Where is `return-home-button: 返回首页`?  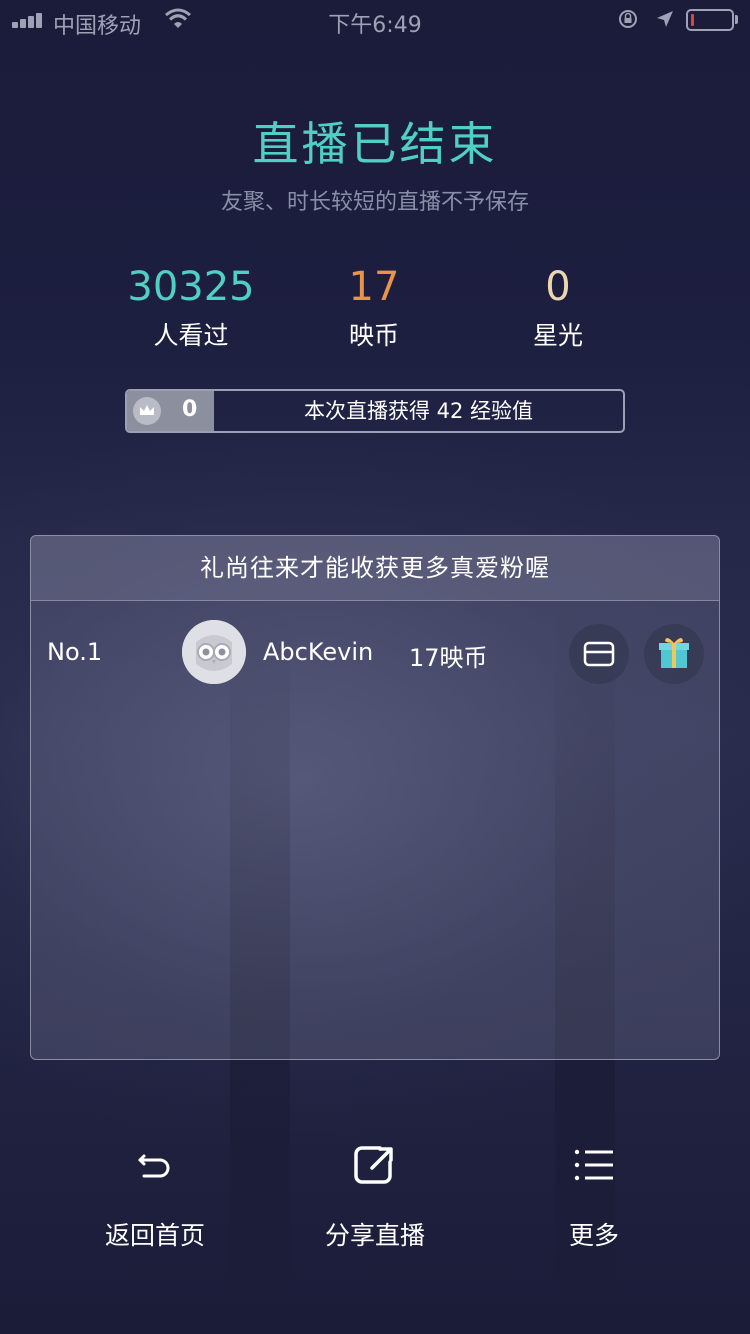
return-home-button: 返回首页 is located at coordinates (155, 1196).